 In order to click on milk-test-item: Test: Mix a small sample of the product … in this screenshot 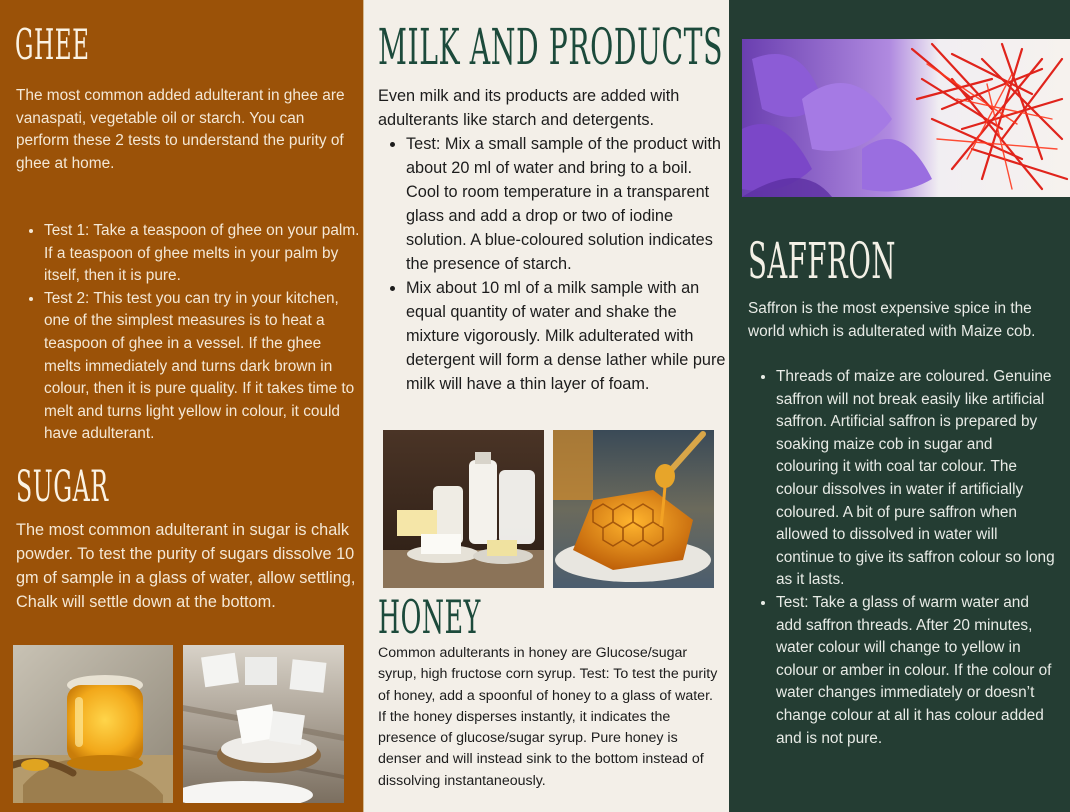, I will do `click(567, 204)`.